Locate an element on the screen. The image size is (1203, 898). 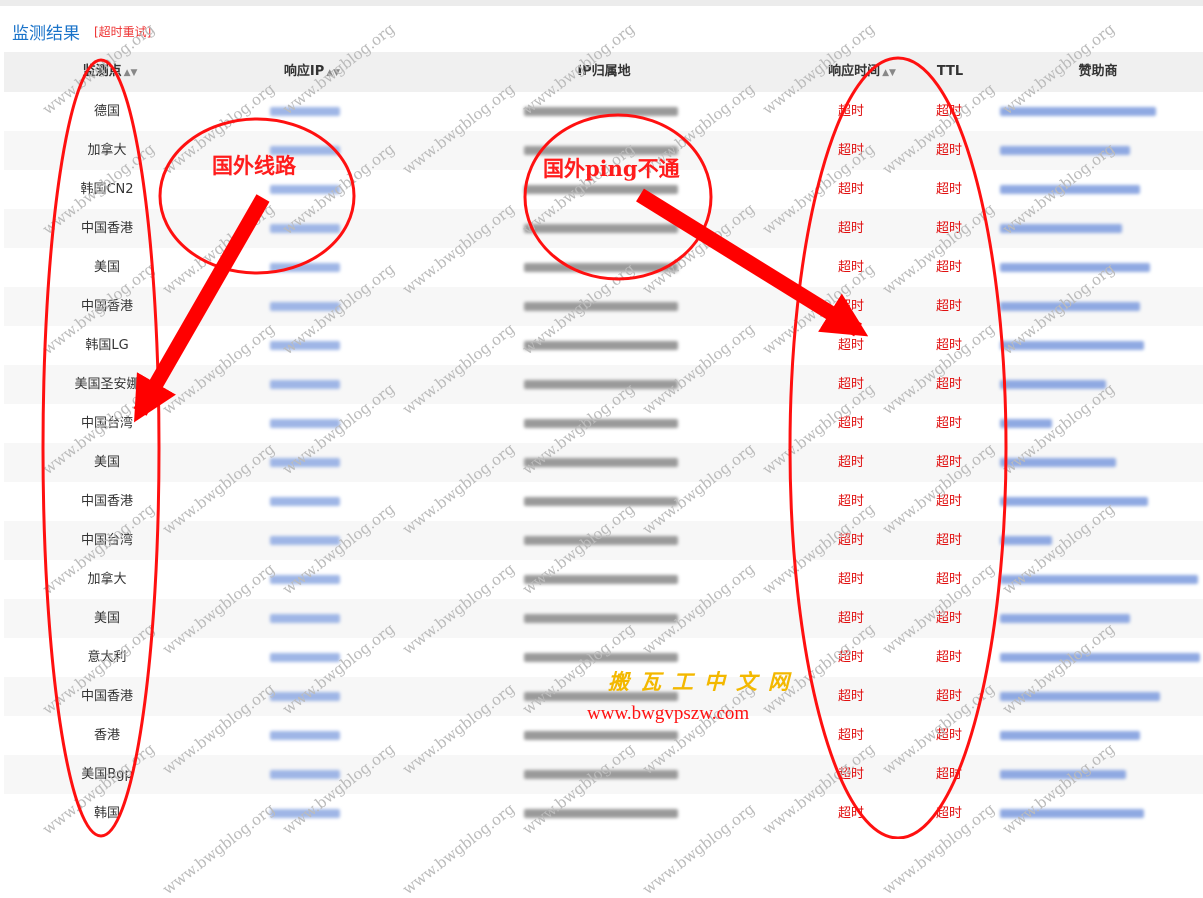
table-row: 中国香港 超时 超时 is located at coordinates (603, 501).